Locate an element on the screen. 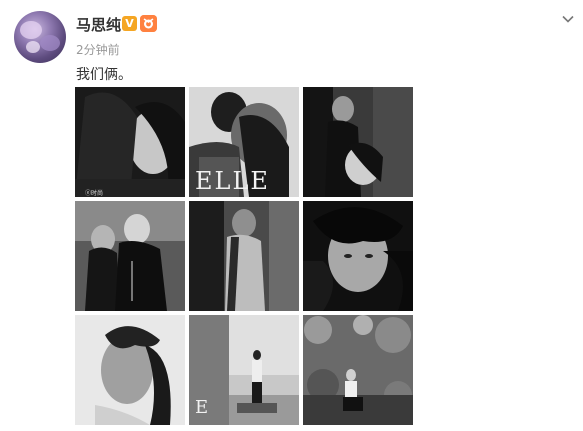 This screenshot has height=431, width=583. chevron-down-icon is located at coordinates (568, 16).